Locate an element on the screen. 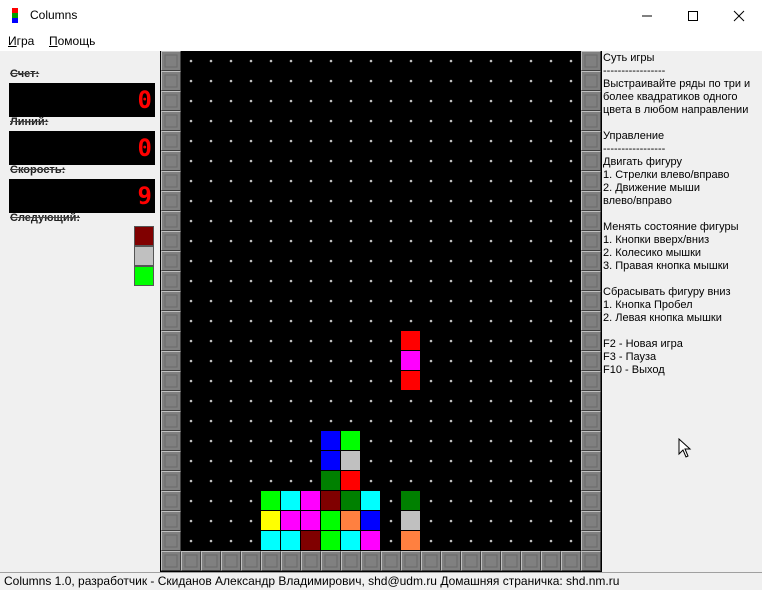 The height and width of the screenshot is (590, 762). maximize-button is located at coordinates (693, 15).